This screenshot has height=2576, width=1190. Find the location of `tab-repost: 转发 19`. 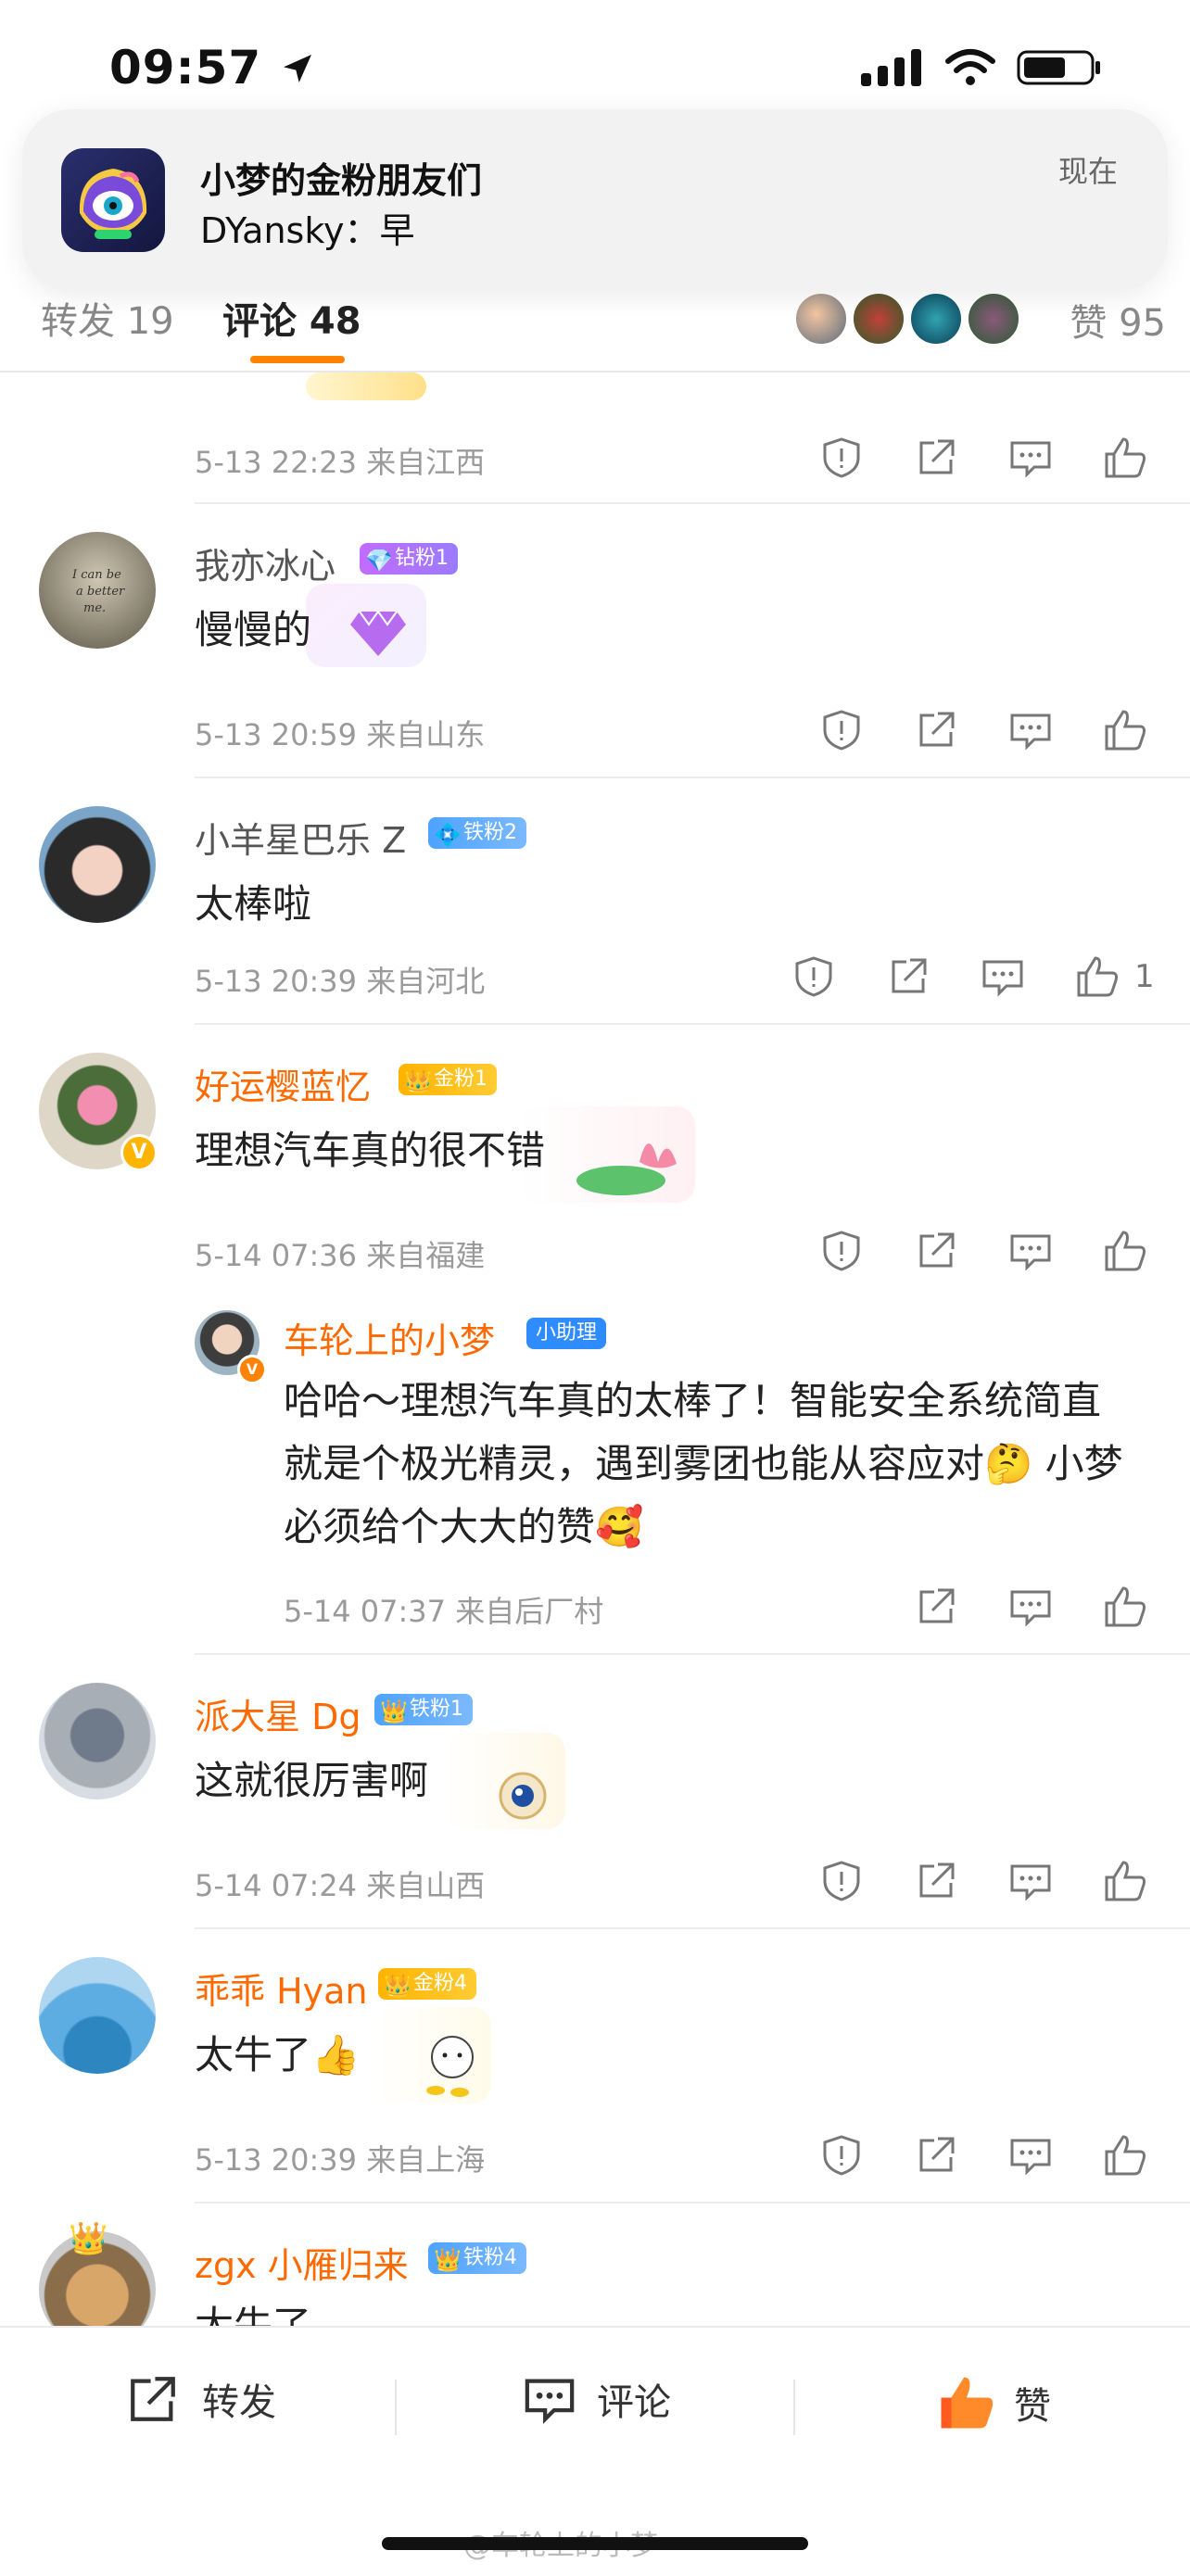

tab-repost: 转发 19 is located at coordinates (107, 318).